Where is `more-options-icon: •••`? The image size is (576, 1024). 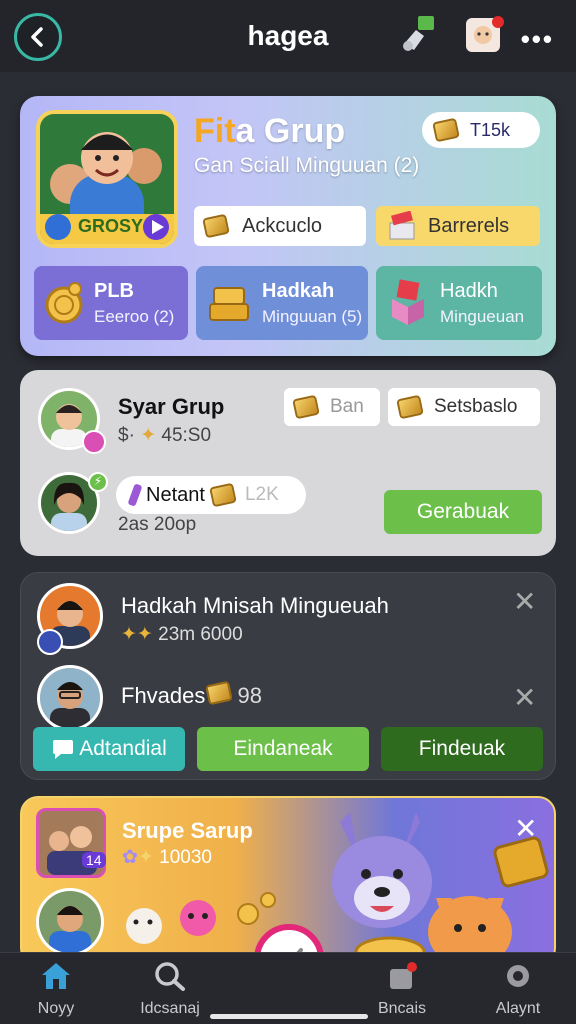 more-options-icon: ••• is located at coordinates (537, 39).